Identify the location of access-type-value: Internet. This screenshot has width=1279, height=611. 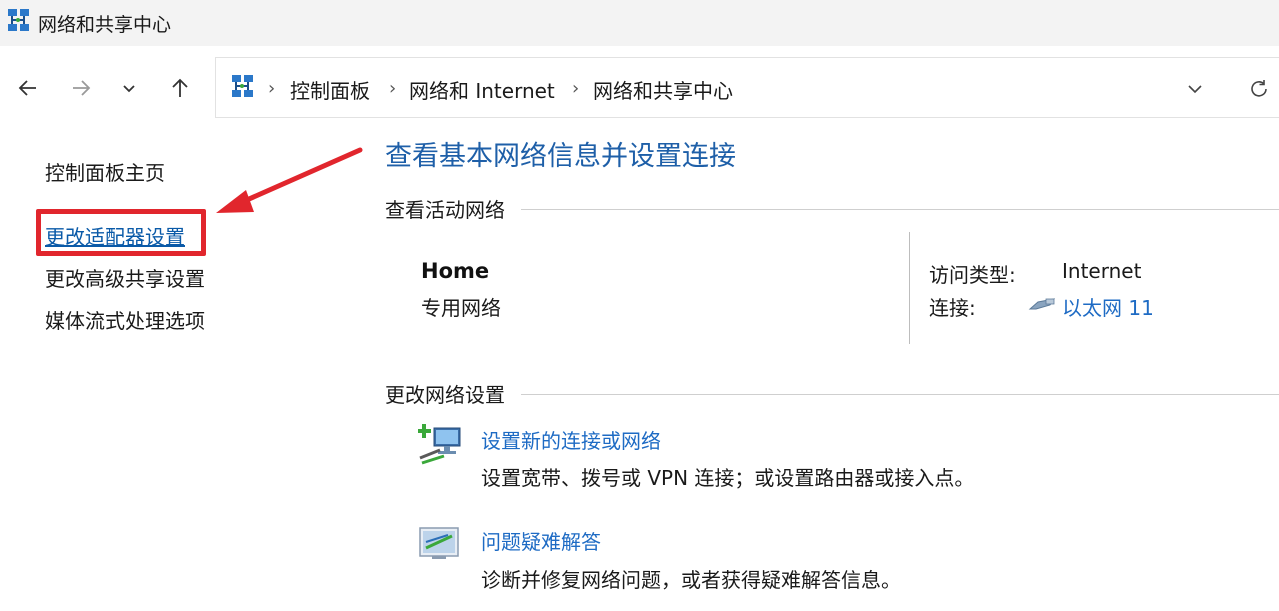
(1102, 271).